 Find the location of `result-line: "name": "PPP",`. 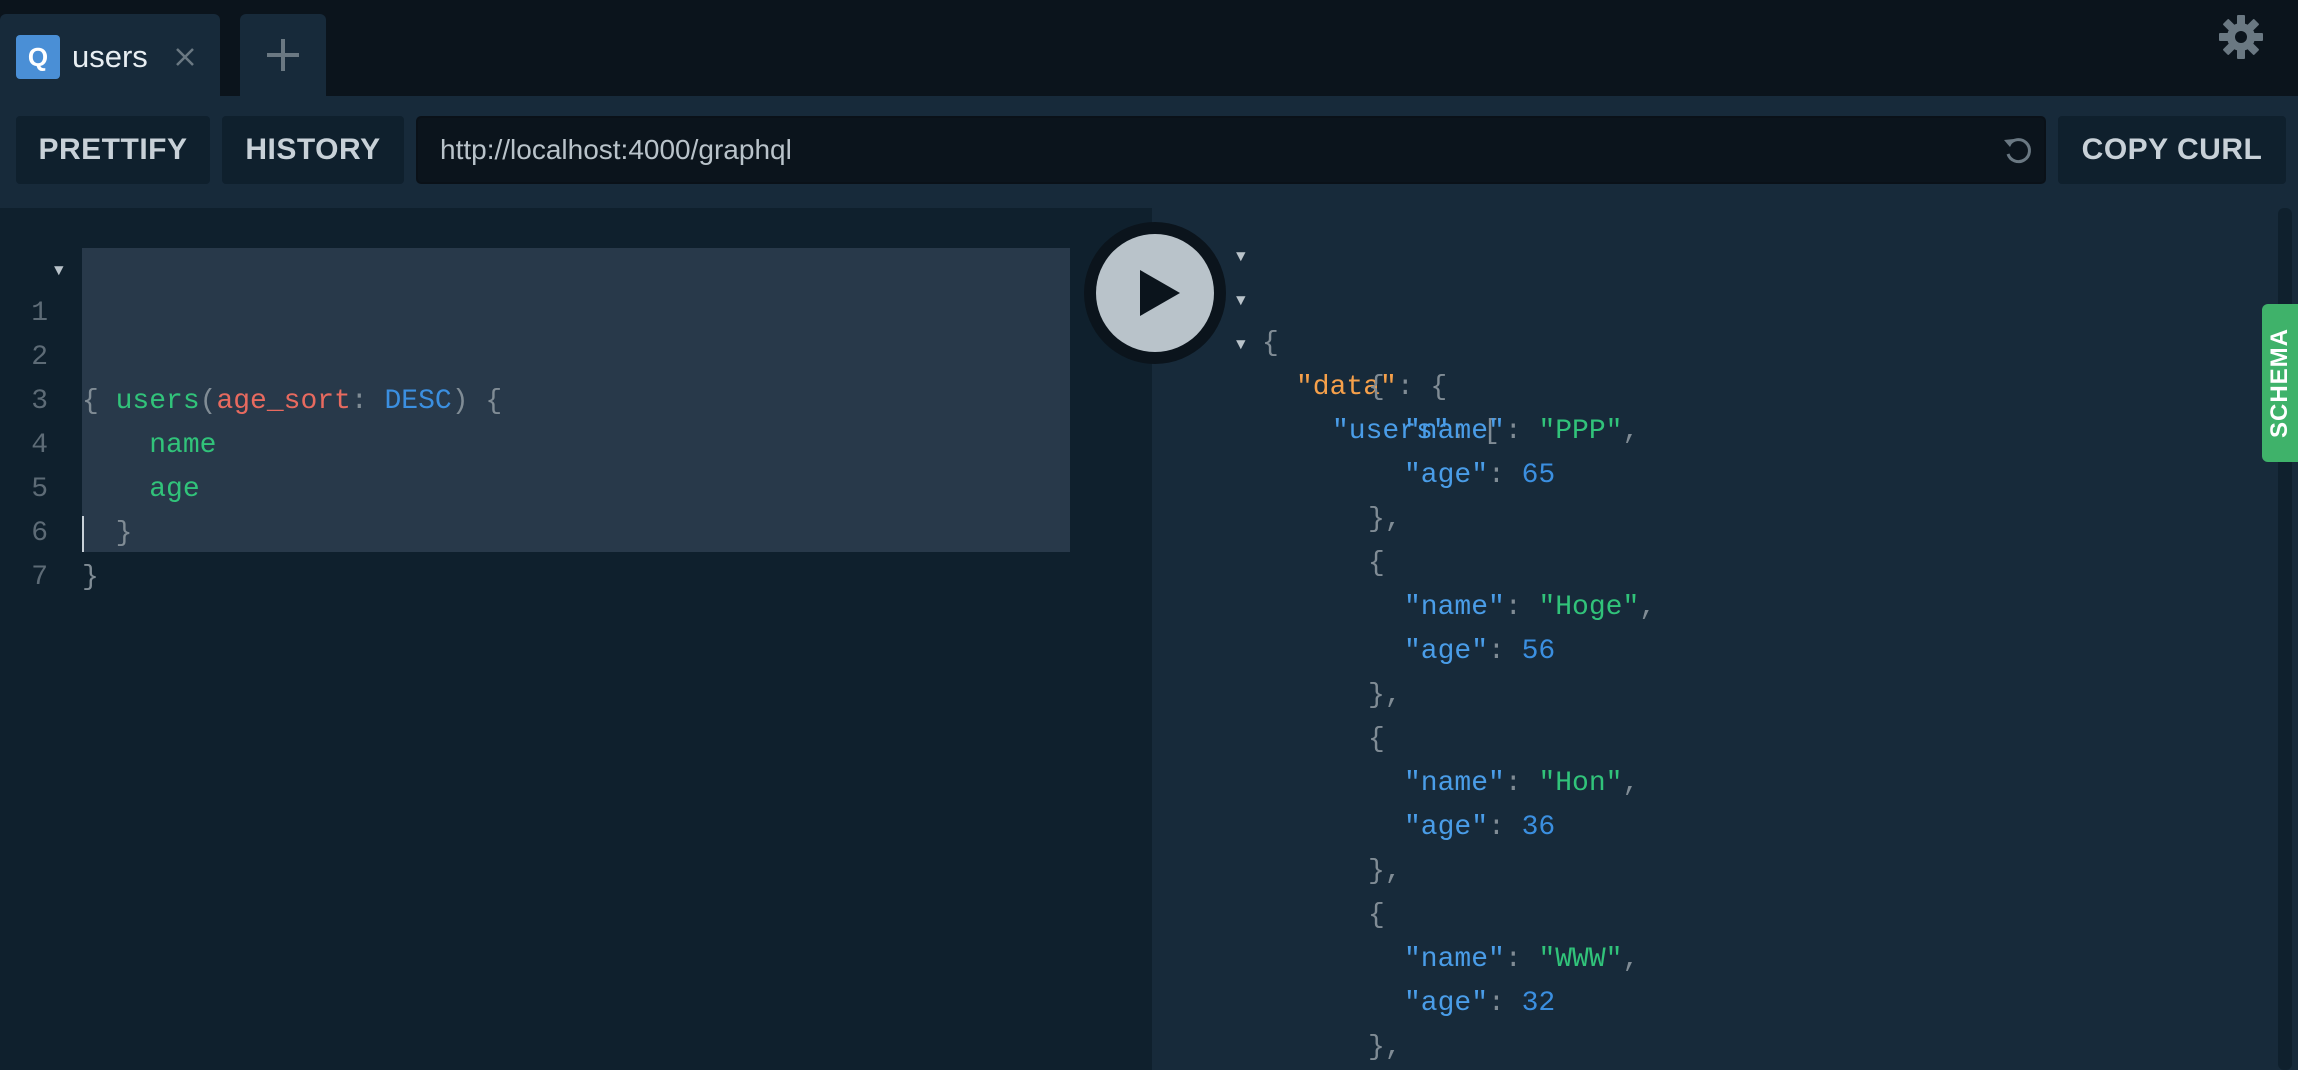

result-line: "name": "PPP", is located at coordinates (1522, 431).